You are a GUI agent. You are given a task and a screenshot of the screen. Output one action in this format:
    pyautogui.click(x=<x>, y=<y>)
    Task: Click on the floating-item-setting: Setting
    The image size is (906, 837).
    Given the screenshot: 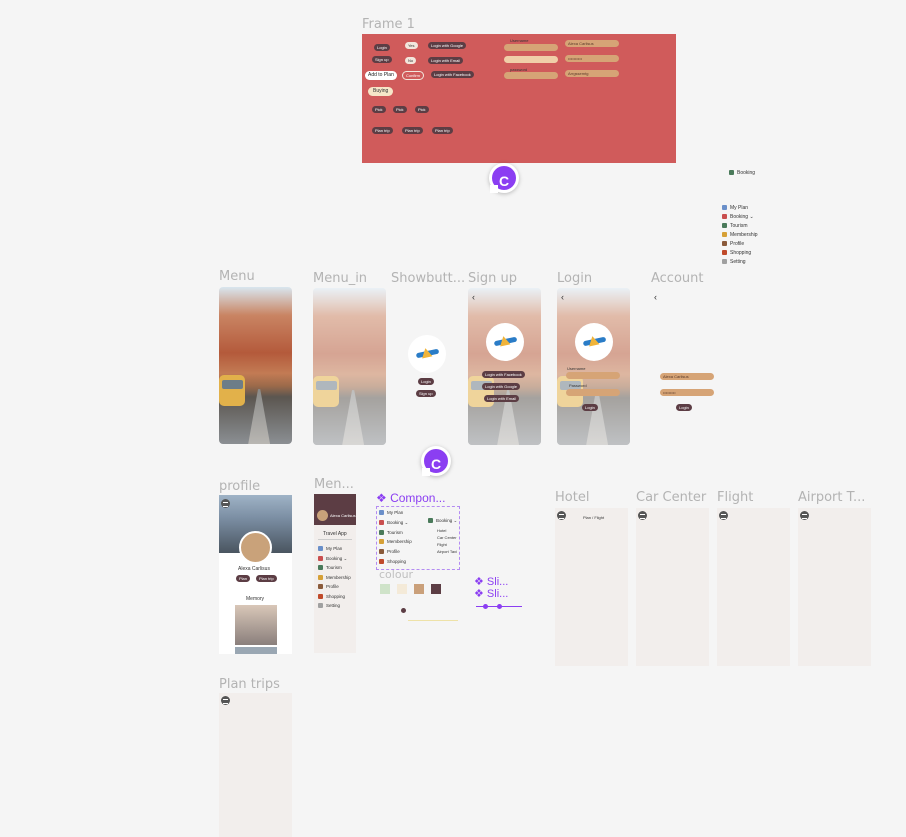 What is the action you would take?
    pyautogui.click(x=740, y=262)
    